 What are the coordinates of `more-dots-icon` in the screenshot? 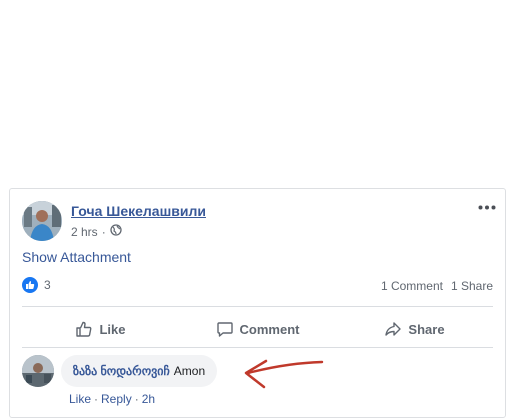 It's located at (487, 207).